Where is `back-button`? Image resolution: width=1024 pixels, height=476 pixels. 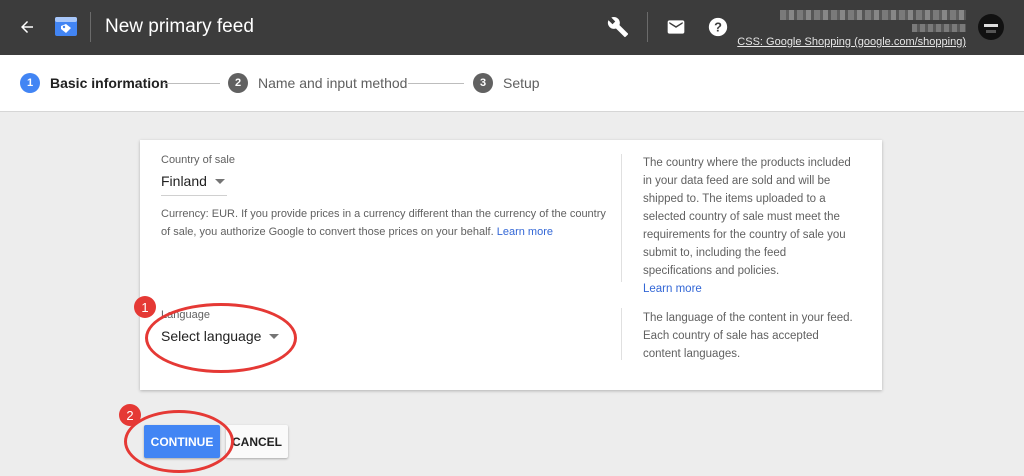
back-button is located at coordinates (27, 27).